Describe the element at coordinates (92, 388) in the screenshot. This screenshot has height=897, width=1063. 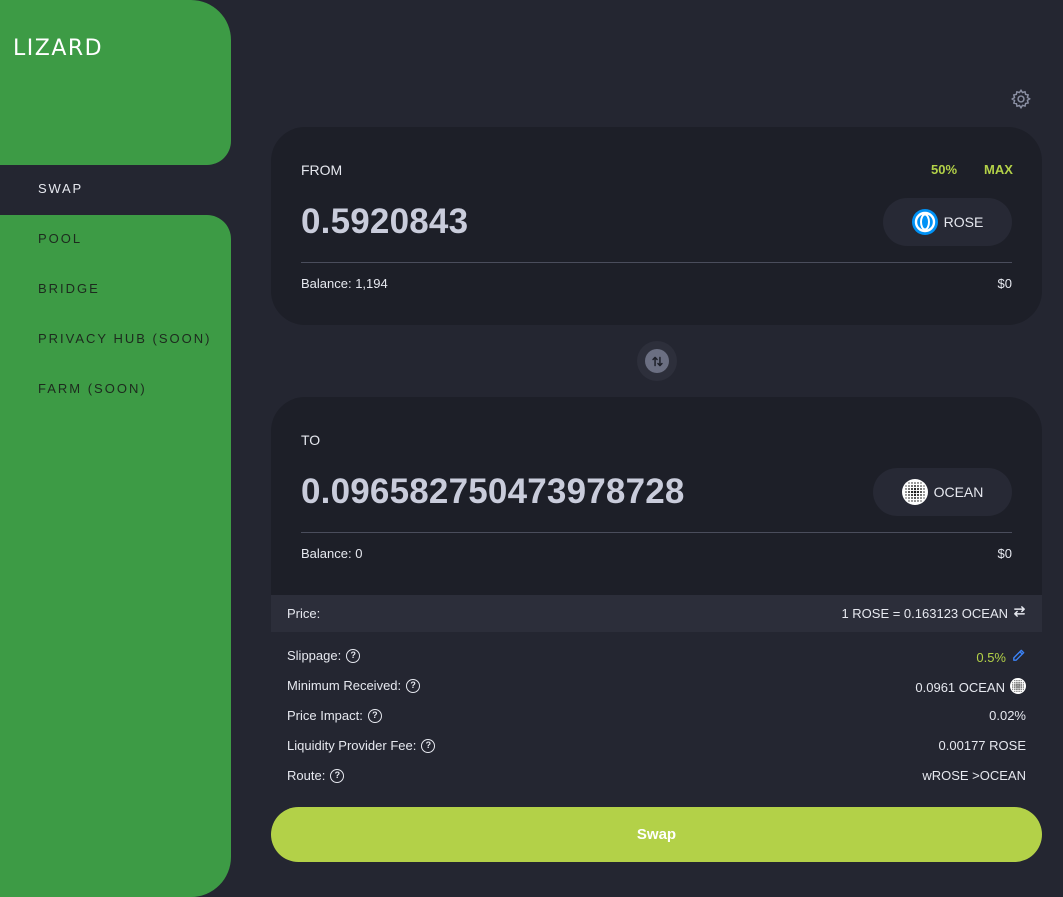
I see `sidebar-item-farm: FARM (SOON)` at that location.